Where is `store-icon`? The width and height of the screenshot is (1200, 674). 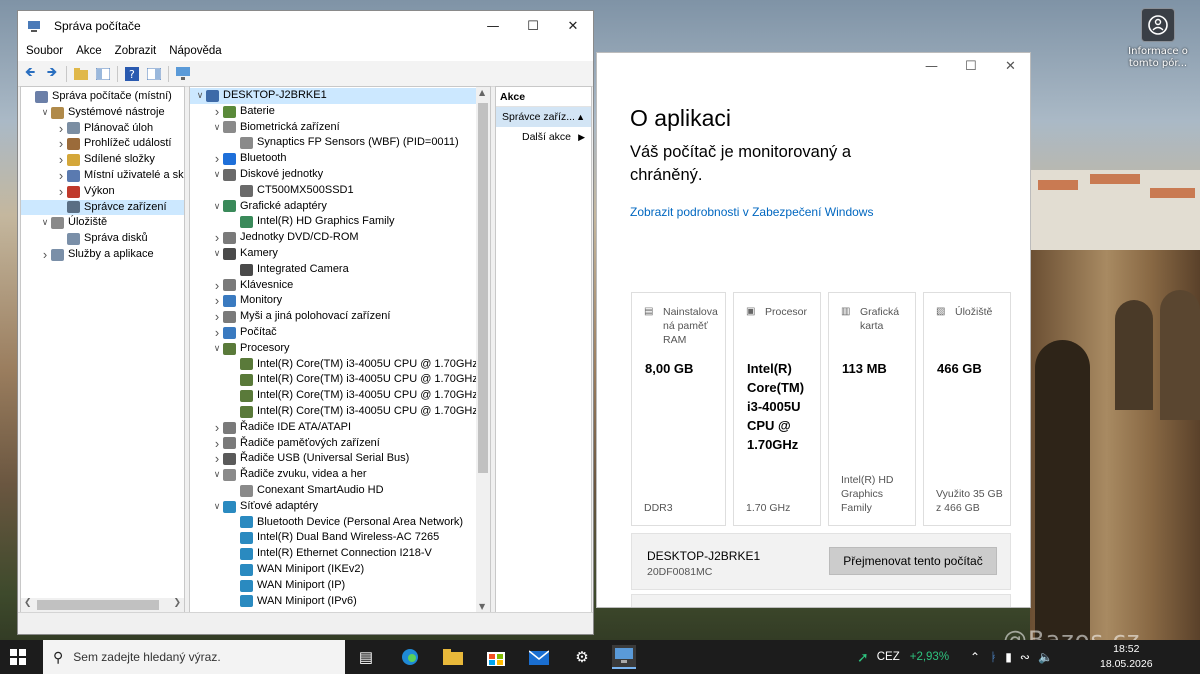 store-icon is located at coordinates (496, 657).